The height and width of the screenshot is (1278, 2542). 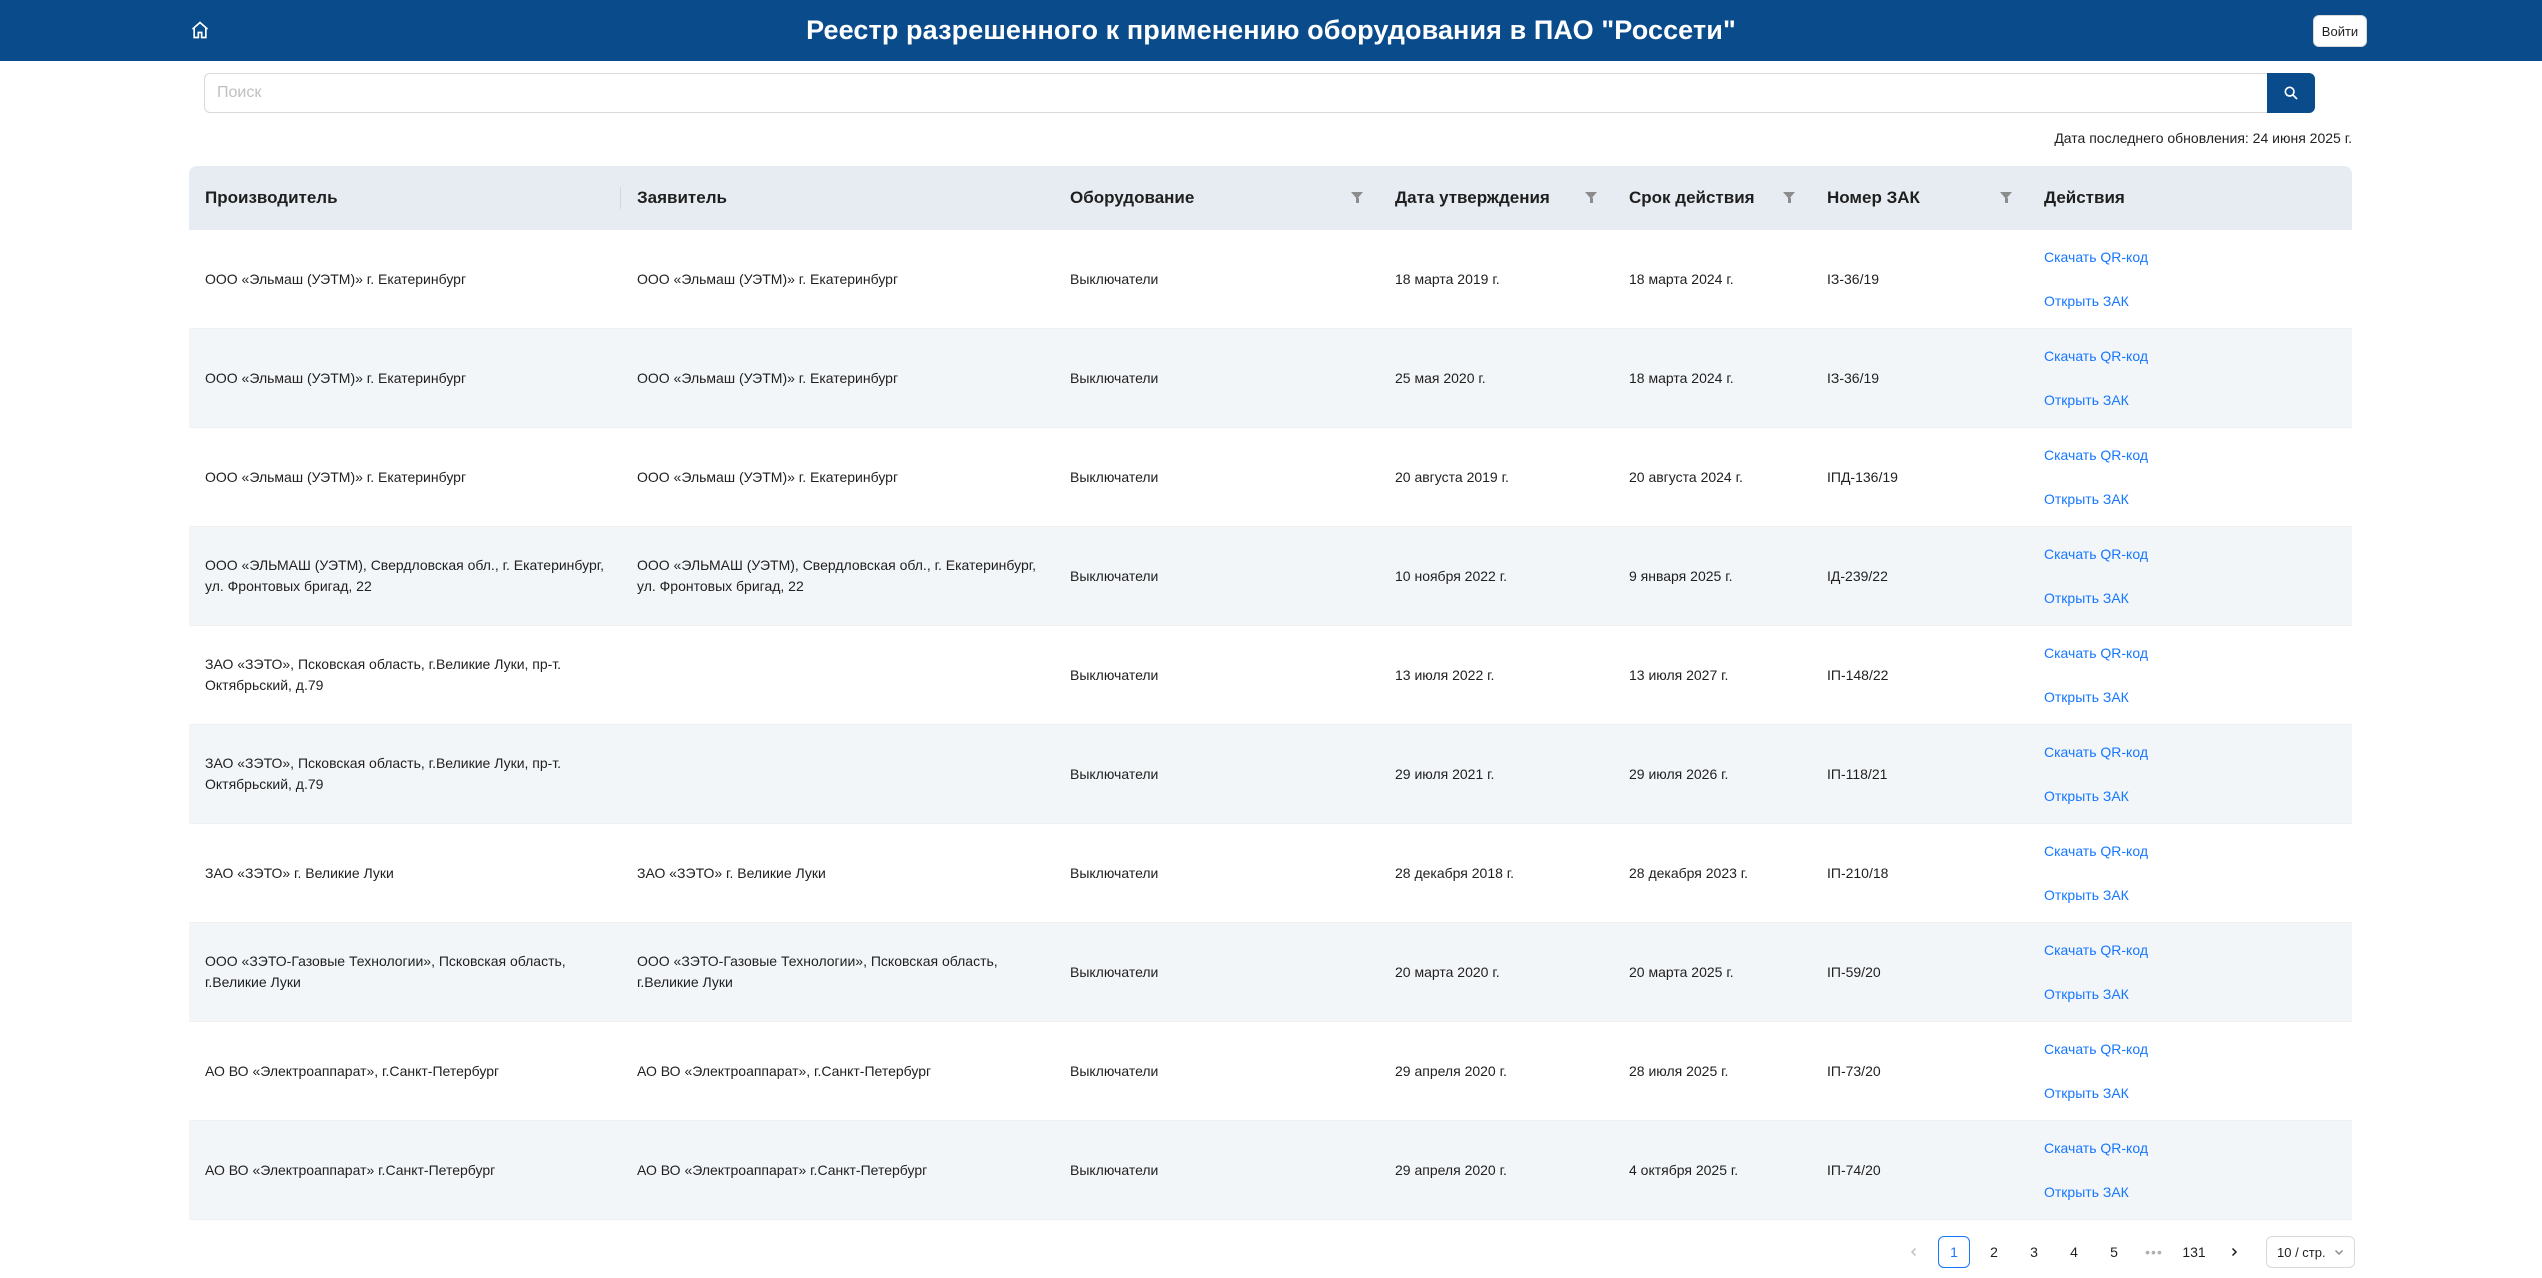 I want to click on search-bar, so click(x=1259, y=93).